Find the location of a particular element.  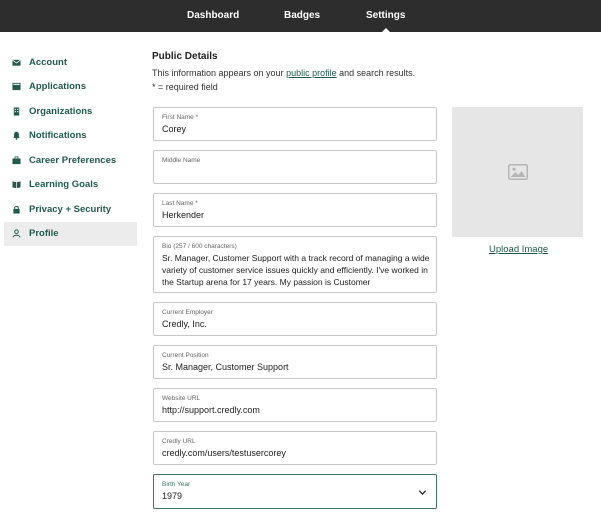

credly-url-label: Credly URL is located at coordinates (179, 441).